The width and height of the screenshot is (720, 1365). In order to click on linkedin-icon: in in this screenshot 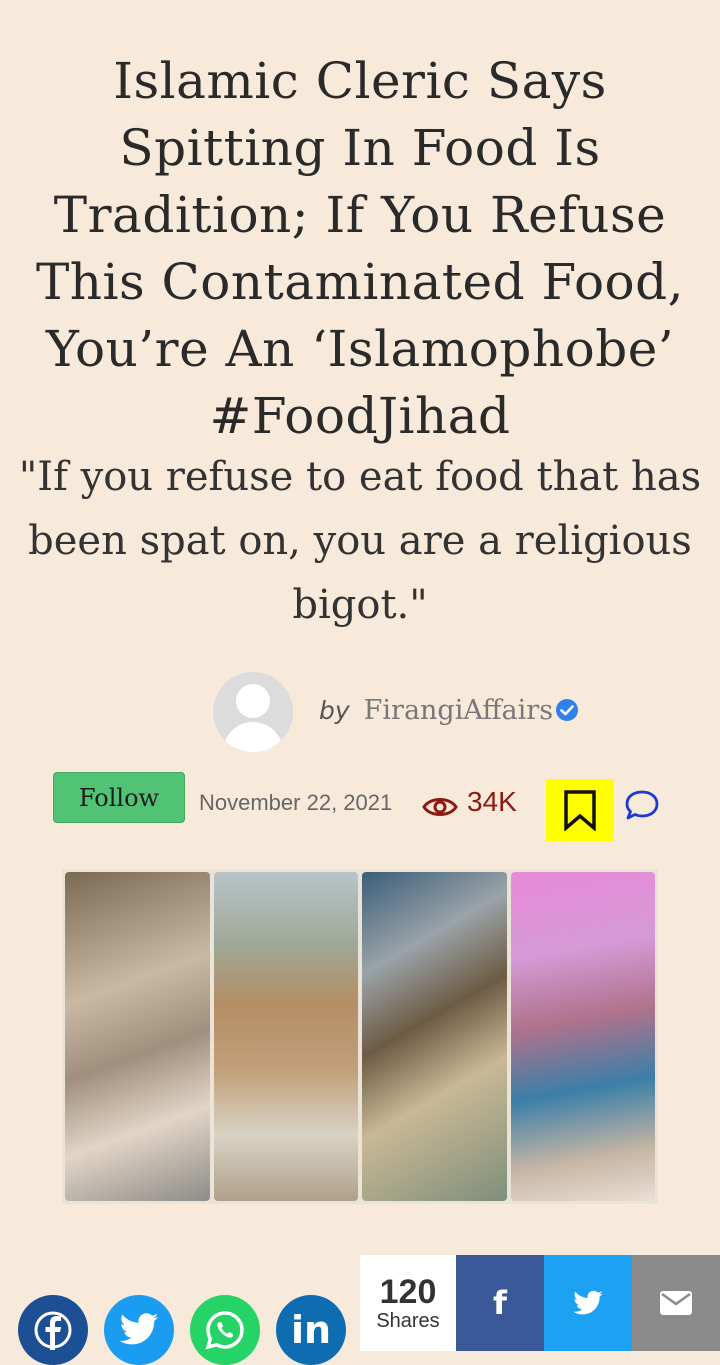, I will do `click(311, 1330)`.